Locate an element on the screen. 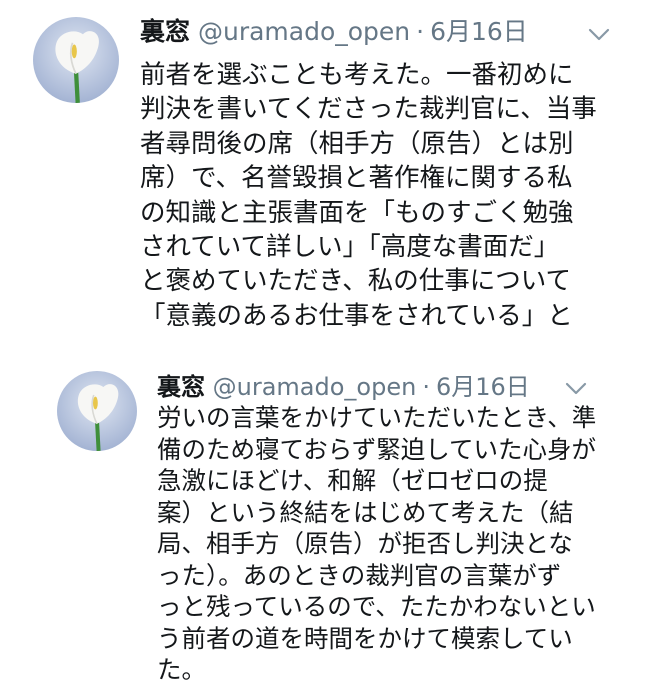 The height and width of the screenshot is (693, 668). tweet-text-line: た。 is located at coordinates (181, 669).